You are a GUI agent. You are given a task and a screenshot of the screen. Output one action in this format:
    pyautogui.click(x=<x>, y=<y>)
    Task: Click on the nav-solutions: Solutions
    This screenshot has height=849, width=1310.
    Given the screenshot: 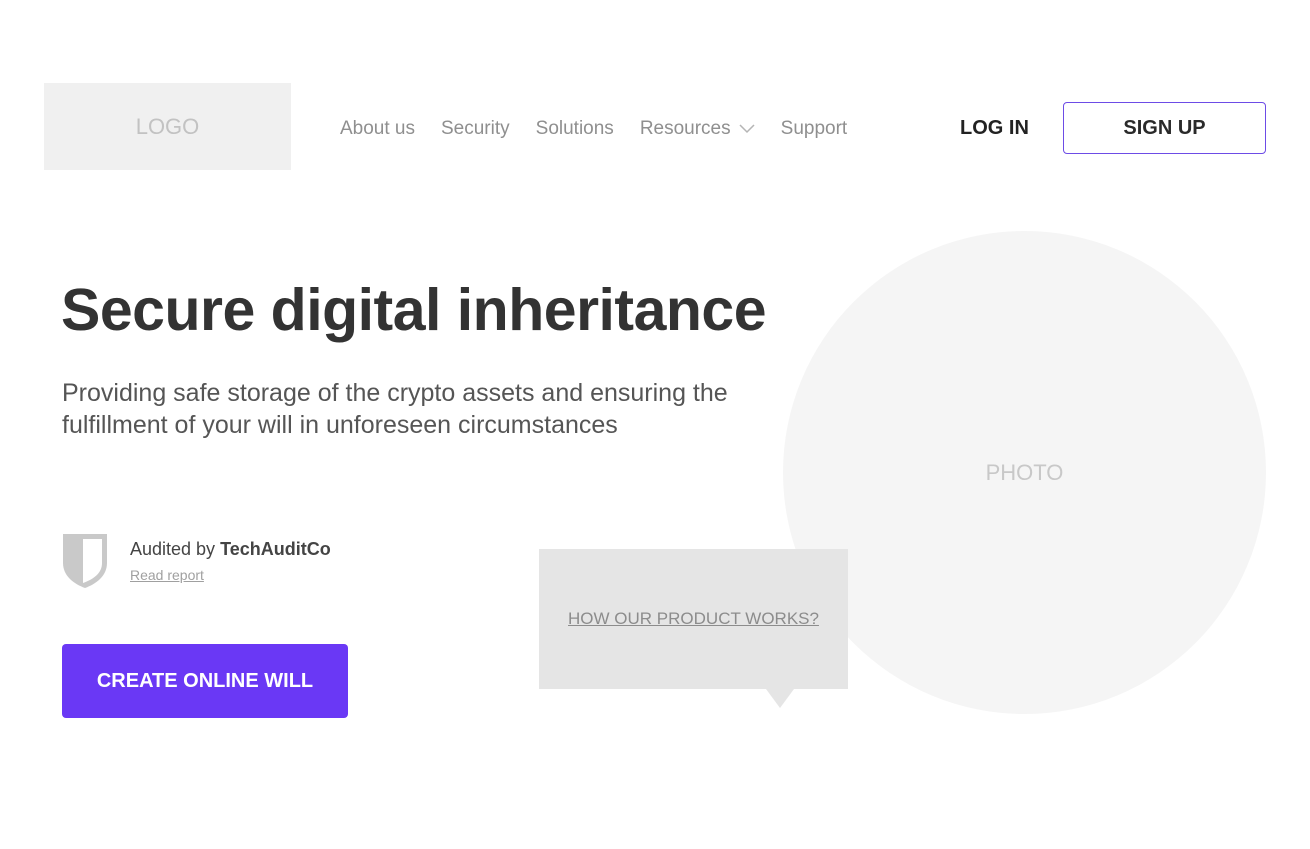 What is the action you would take?
    pyautogui.click(x=575, y=129)
    